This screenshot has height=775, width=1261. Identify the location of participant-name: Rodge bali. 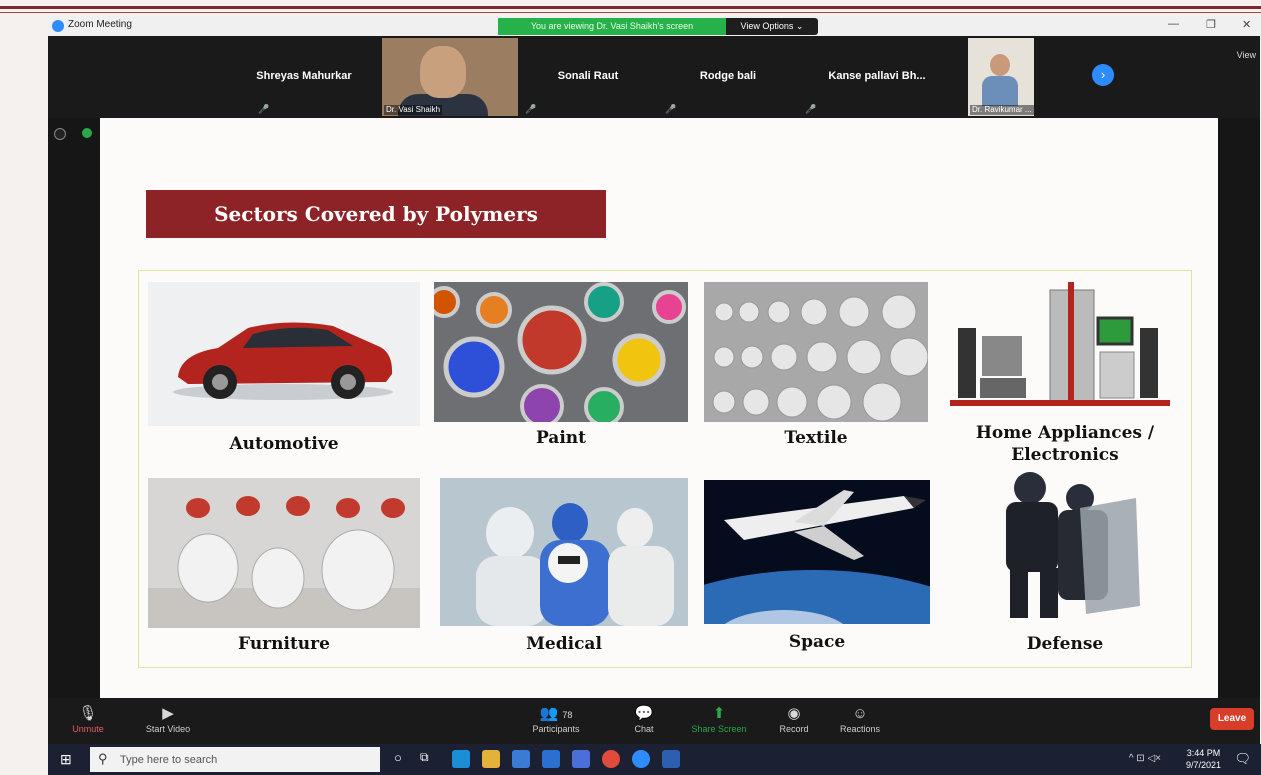
(728, 76).